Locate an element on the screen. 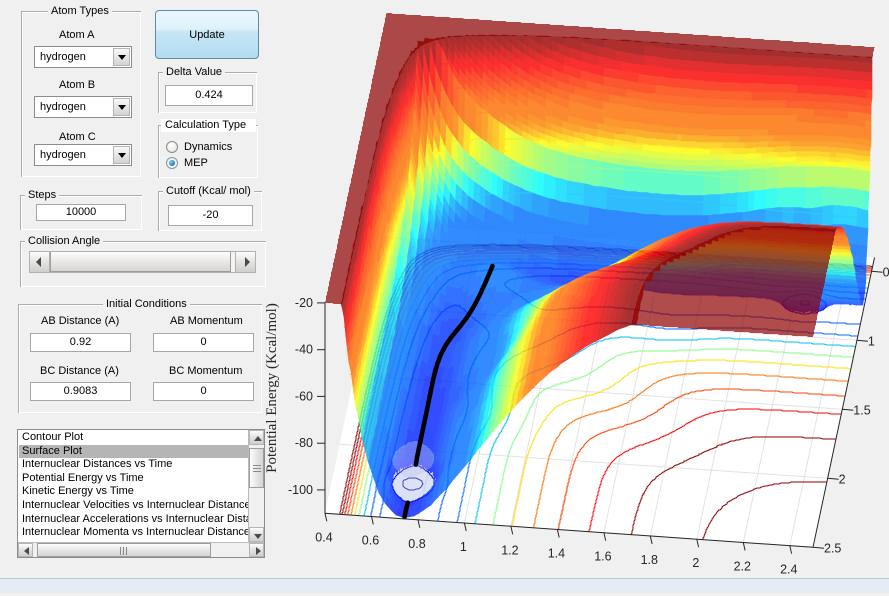 The image size is (889, 596). svg-text: 2.4 is located at coordinates (788, 570).